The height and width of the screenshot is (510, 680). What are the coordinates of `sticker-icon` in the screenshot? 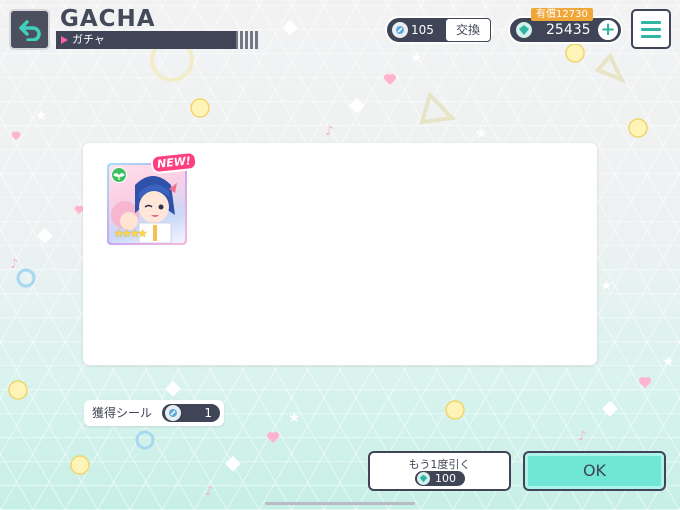 It's located at (173, 413).